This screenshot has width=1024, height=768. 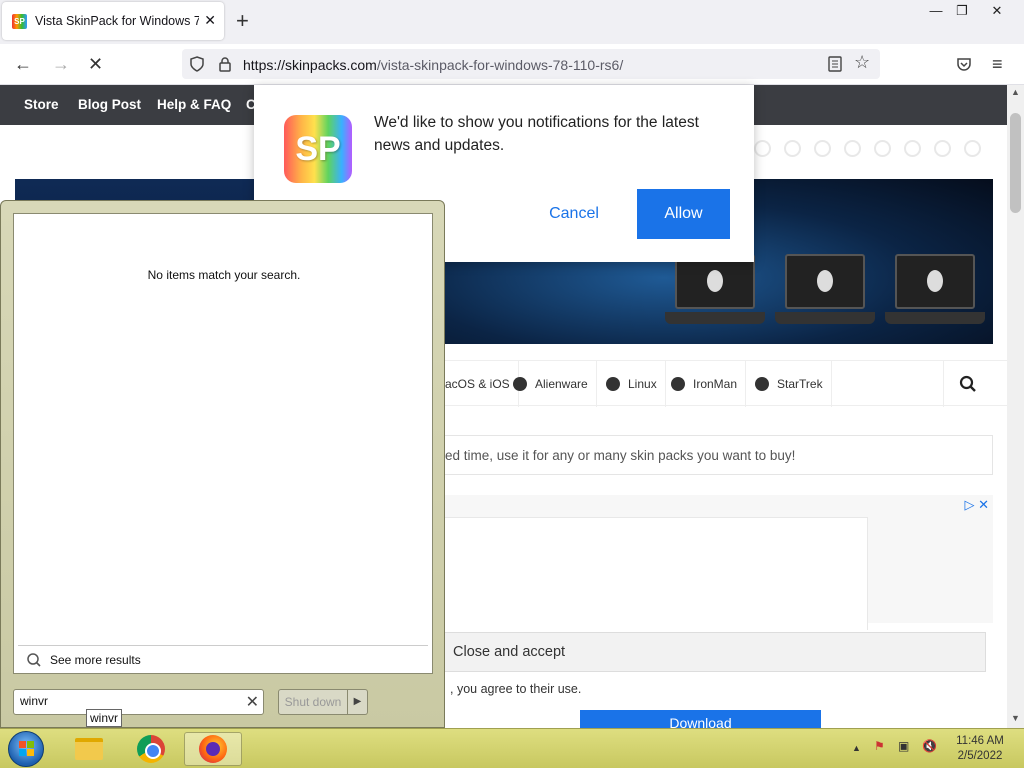 What do you see at coordinates (632, 384) in the screenshot?
I see `category-linux: Linux` at bounding box center [632, 384].